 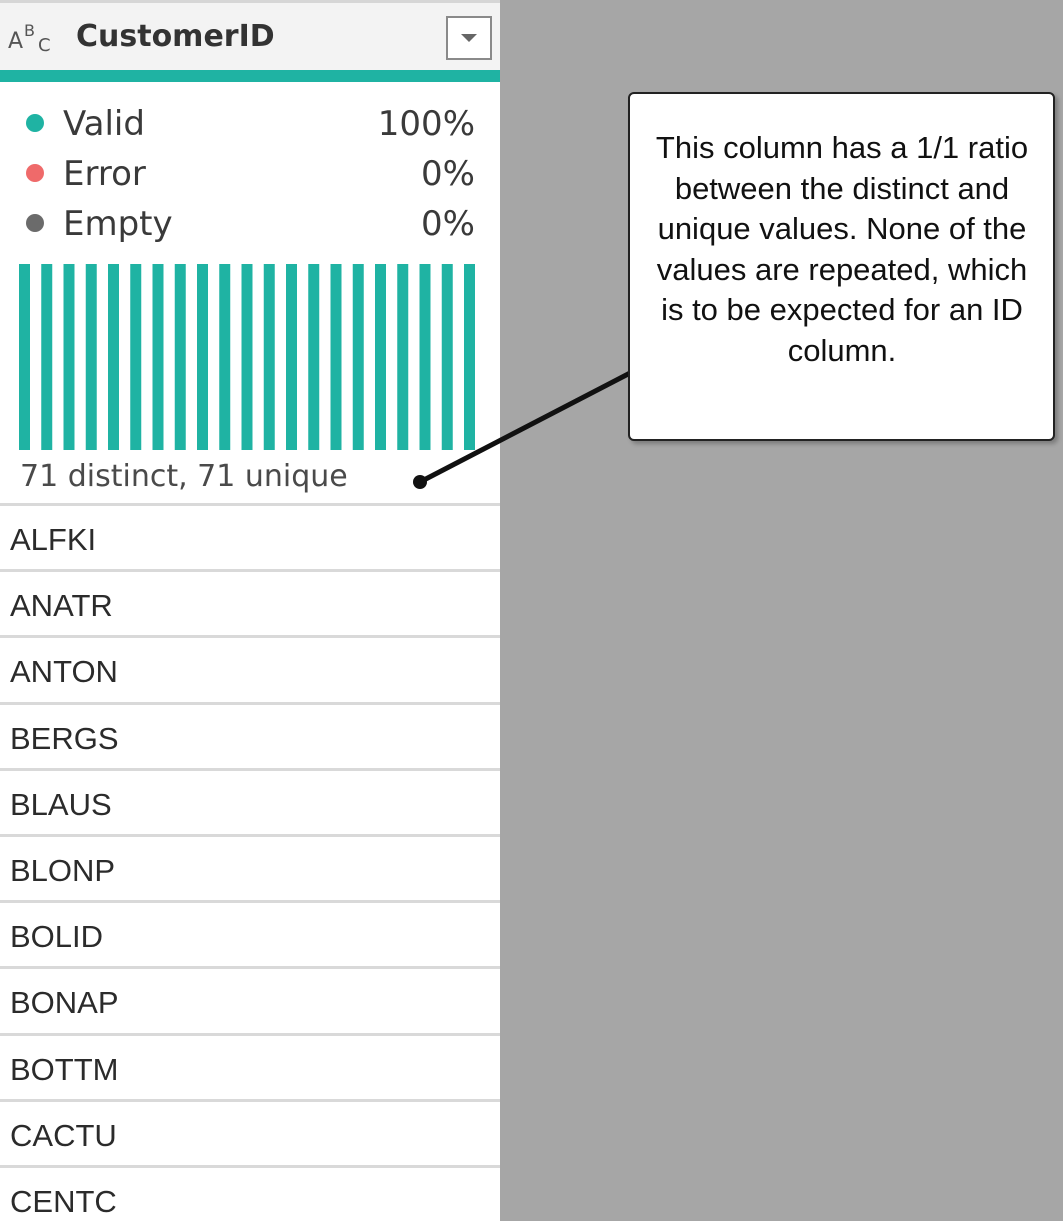 What do you see at coordinates (420, 482) in the screenshot?
I see `connector-dot` at bounding box center [420, 482].